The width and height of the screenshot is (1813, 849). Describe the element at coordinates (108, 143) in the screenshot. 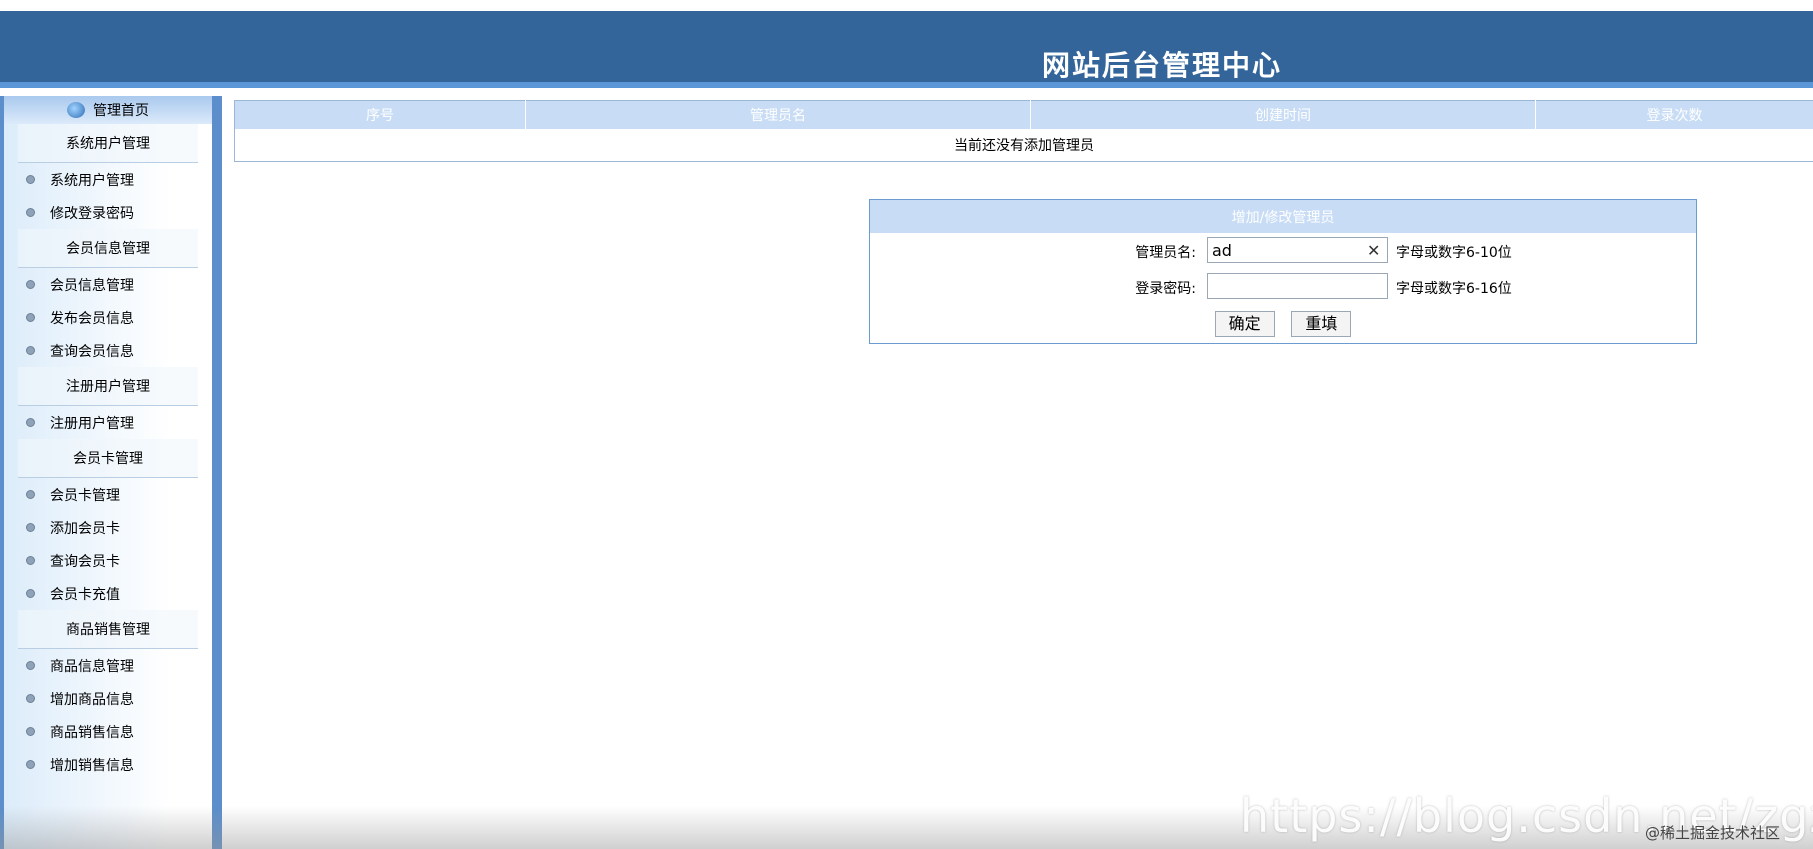

I see `sidebar-group-title: 系统用户管理` at that location.